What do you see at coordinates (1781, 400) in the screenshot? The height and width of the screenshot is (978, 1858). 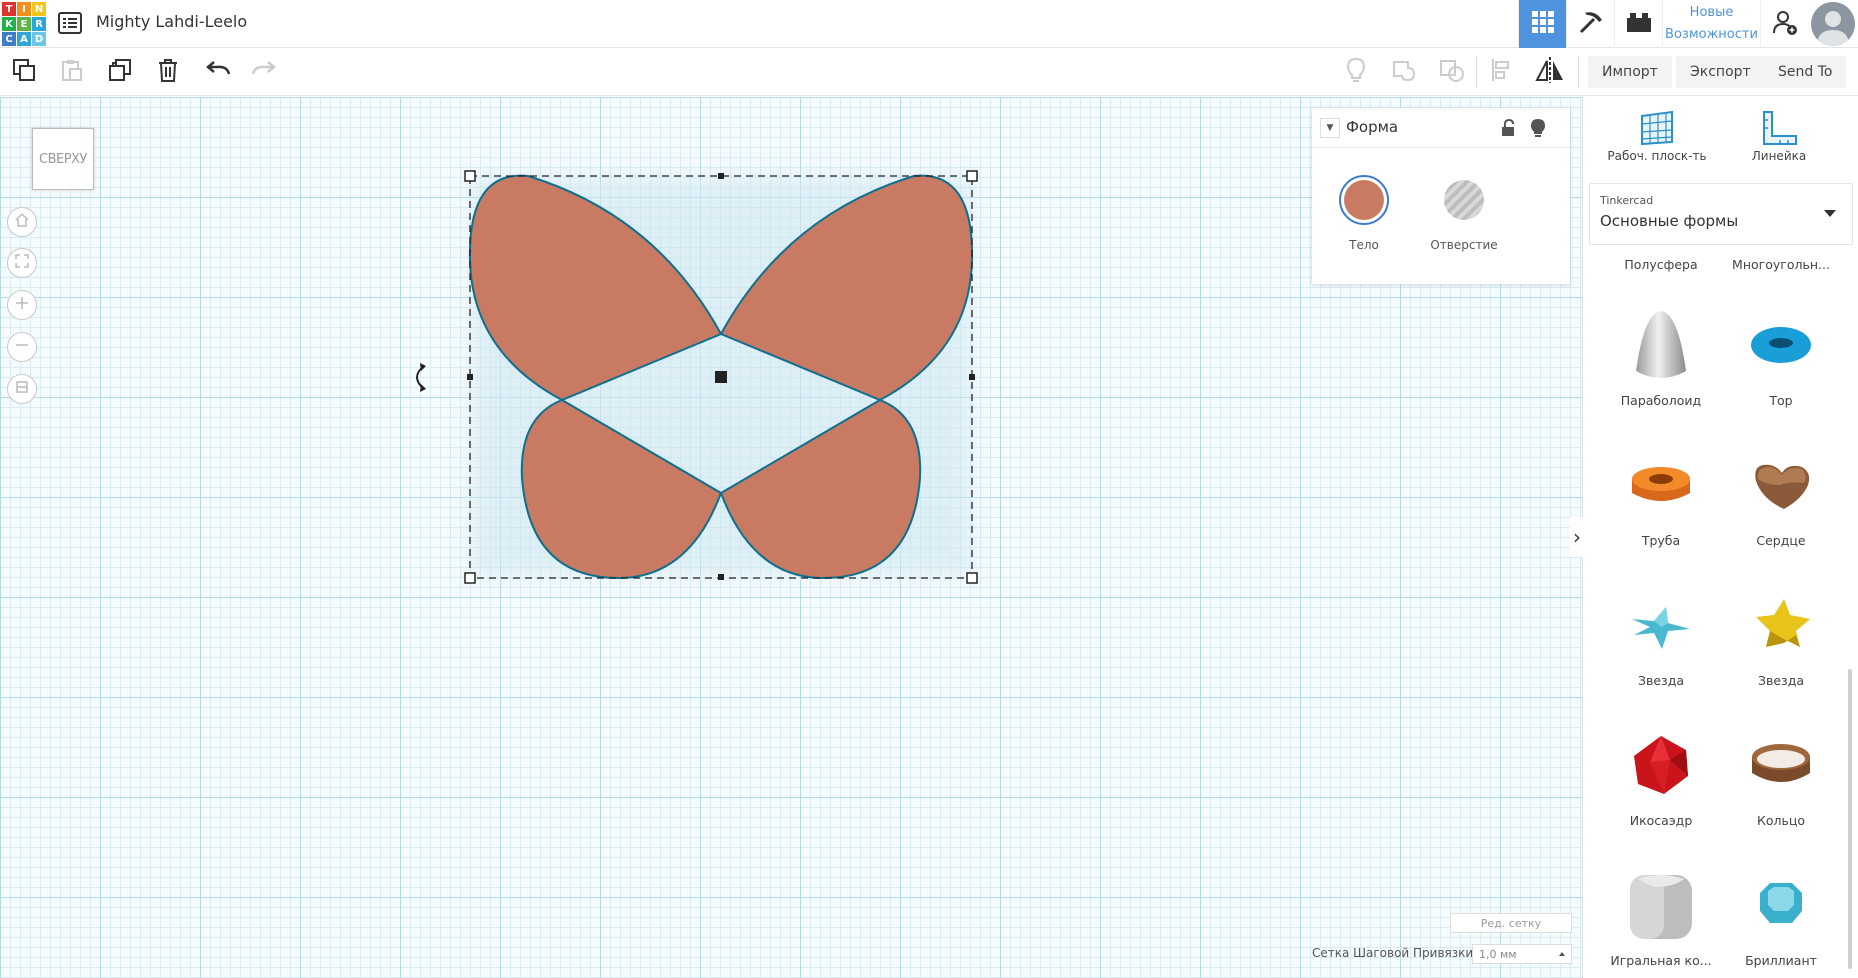 I see `shape-label: Тор` at bounding box center [1781, 400].